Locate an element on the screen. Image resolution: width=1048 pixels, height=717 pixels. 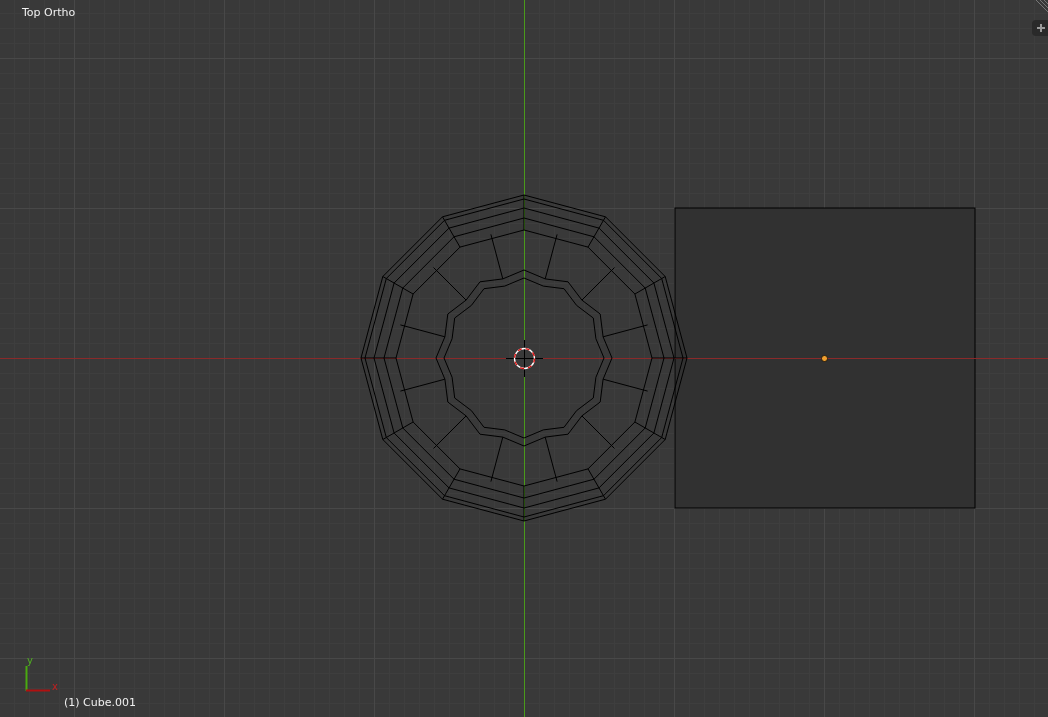
x-axis-label: x is located at coordinates (55, 687).